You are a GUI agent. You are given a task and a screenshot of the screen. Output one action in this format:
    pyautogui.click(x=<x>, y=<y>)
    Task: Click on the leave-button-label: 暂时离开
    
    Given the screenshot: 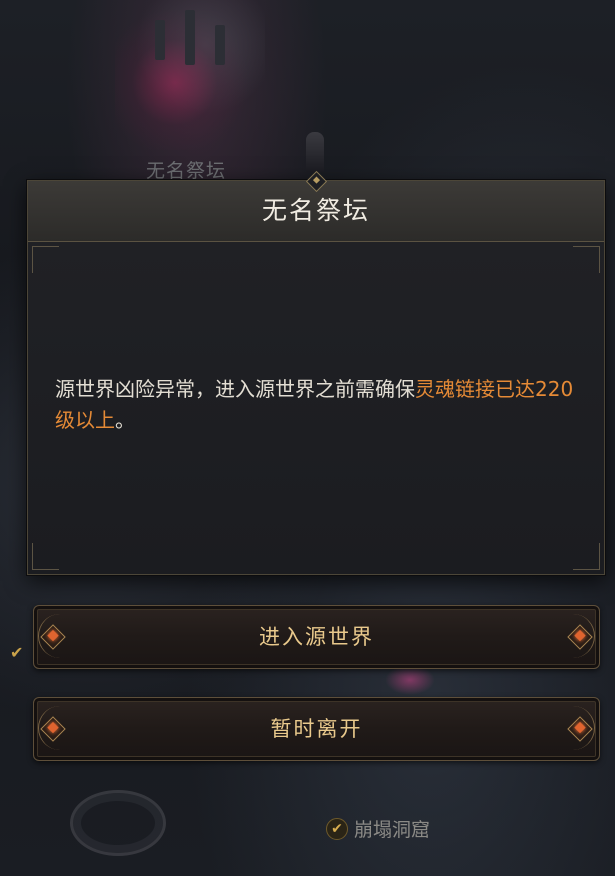 What is the action you would take?
    pyautogui.click(x=316, y=729)
    